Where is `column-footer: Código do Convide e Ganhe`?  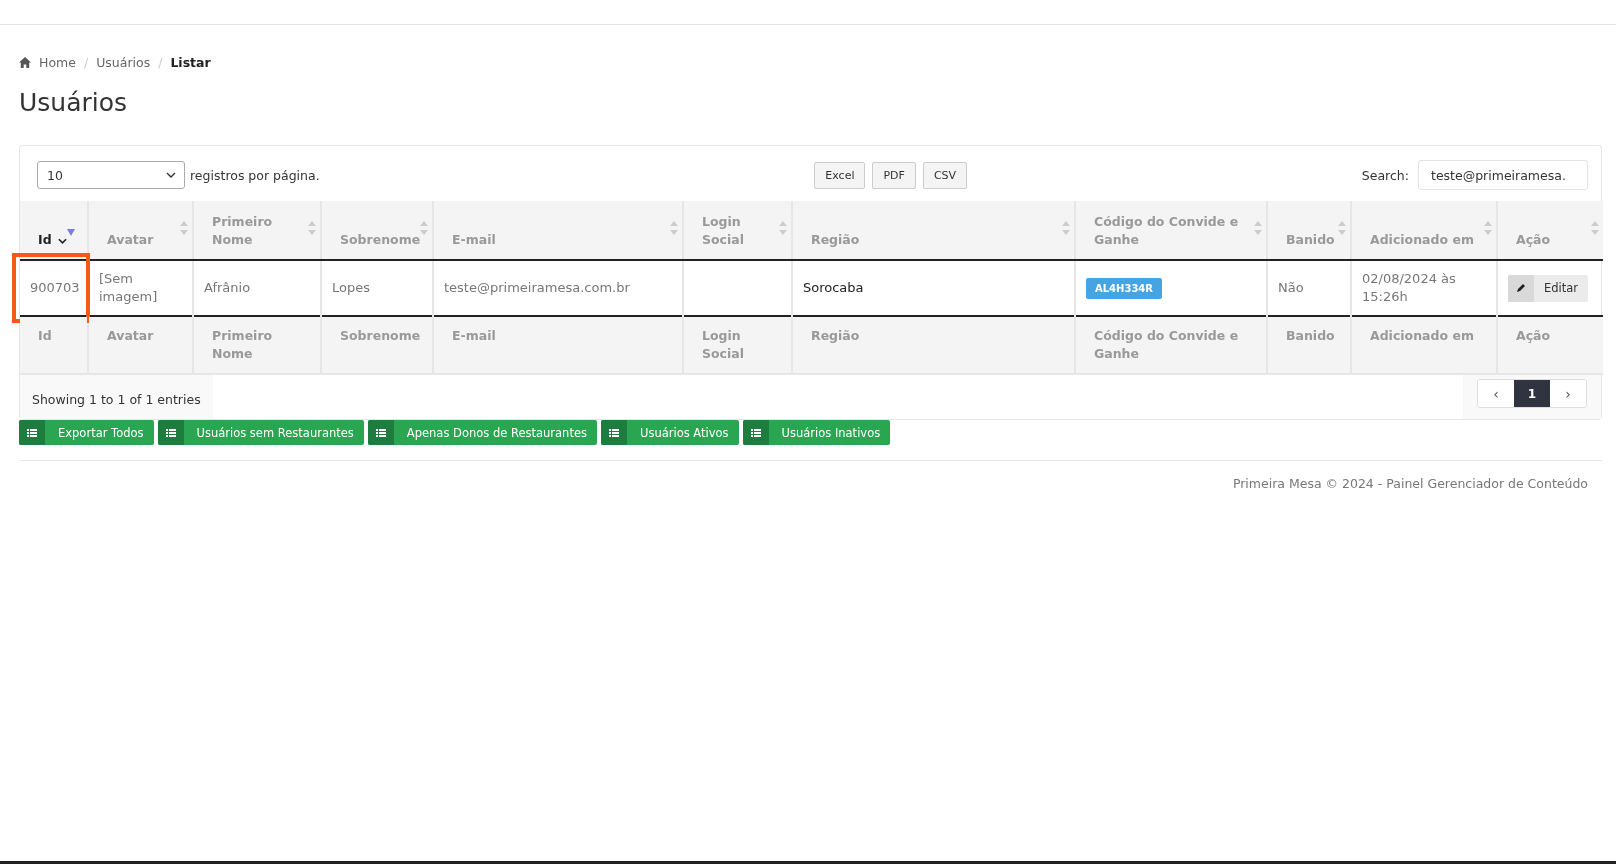
column-footer: Código do Convide e Ganhe is located at coordinates (1171, 345).